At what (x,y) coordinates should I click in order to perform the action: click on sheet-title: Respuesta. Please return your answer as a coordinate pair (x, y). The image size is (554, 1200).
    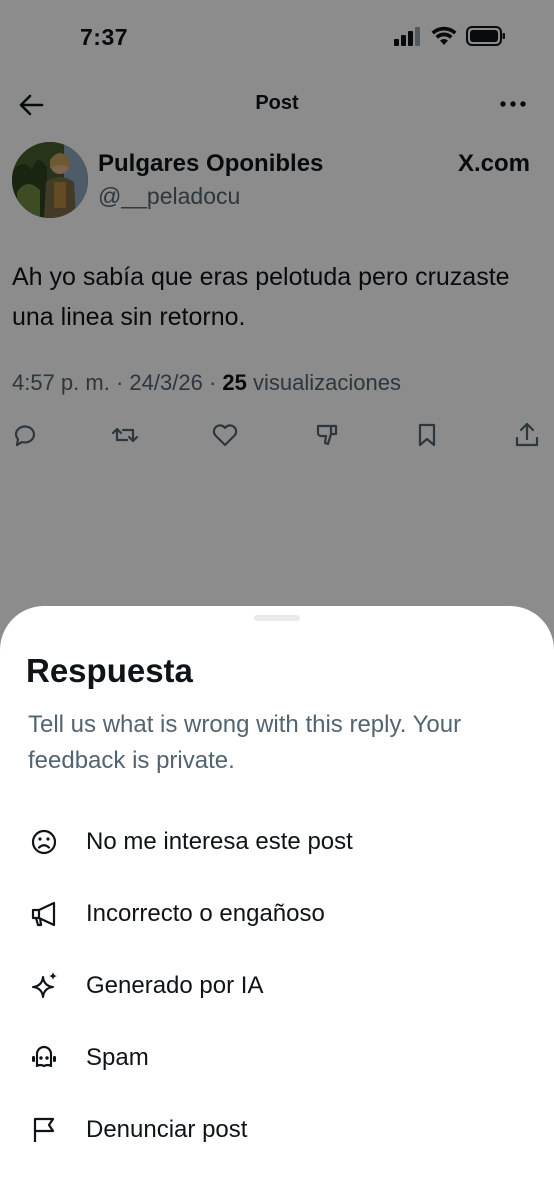
    Looking at the image, I should click on (109, 670).